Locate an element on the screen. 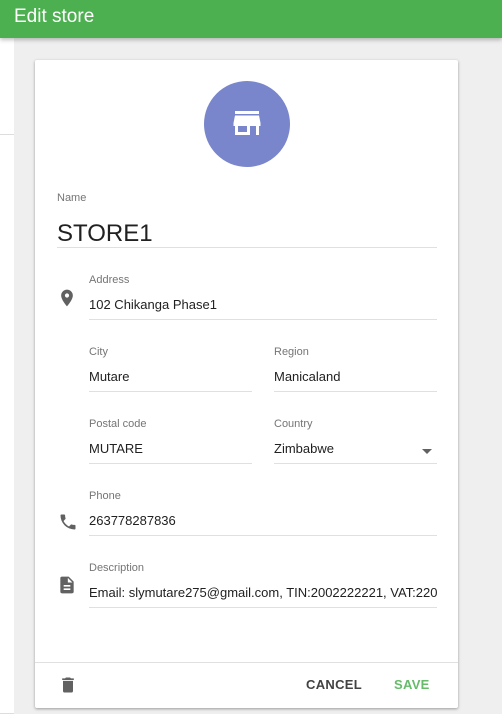  document-icon is located at coordinates (67, 585).